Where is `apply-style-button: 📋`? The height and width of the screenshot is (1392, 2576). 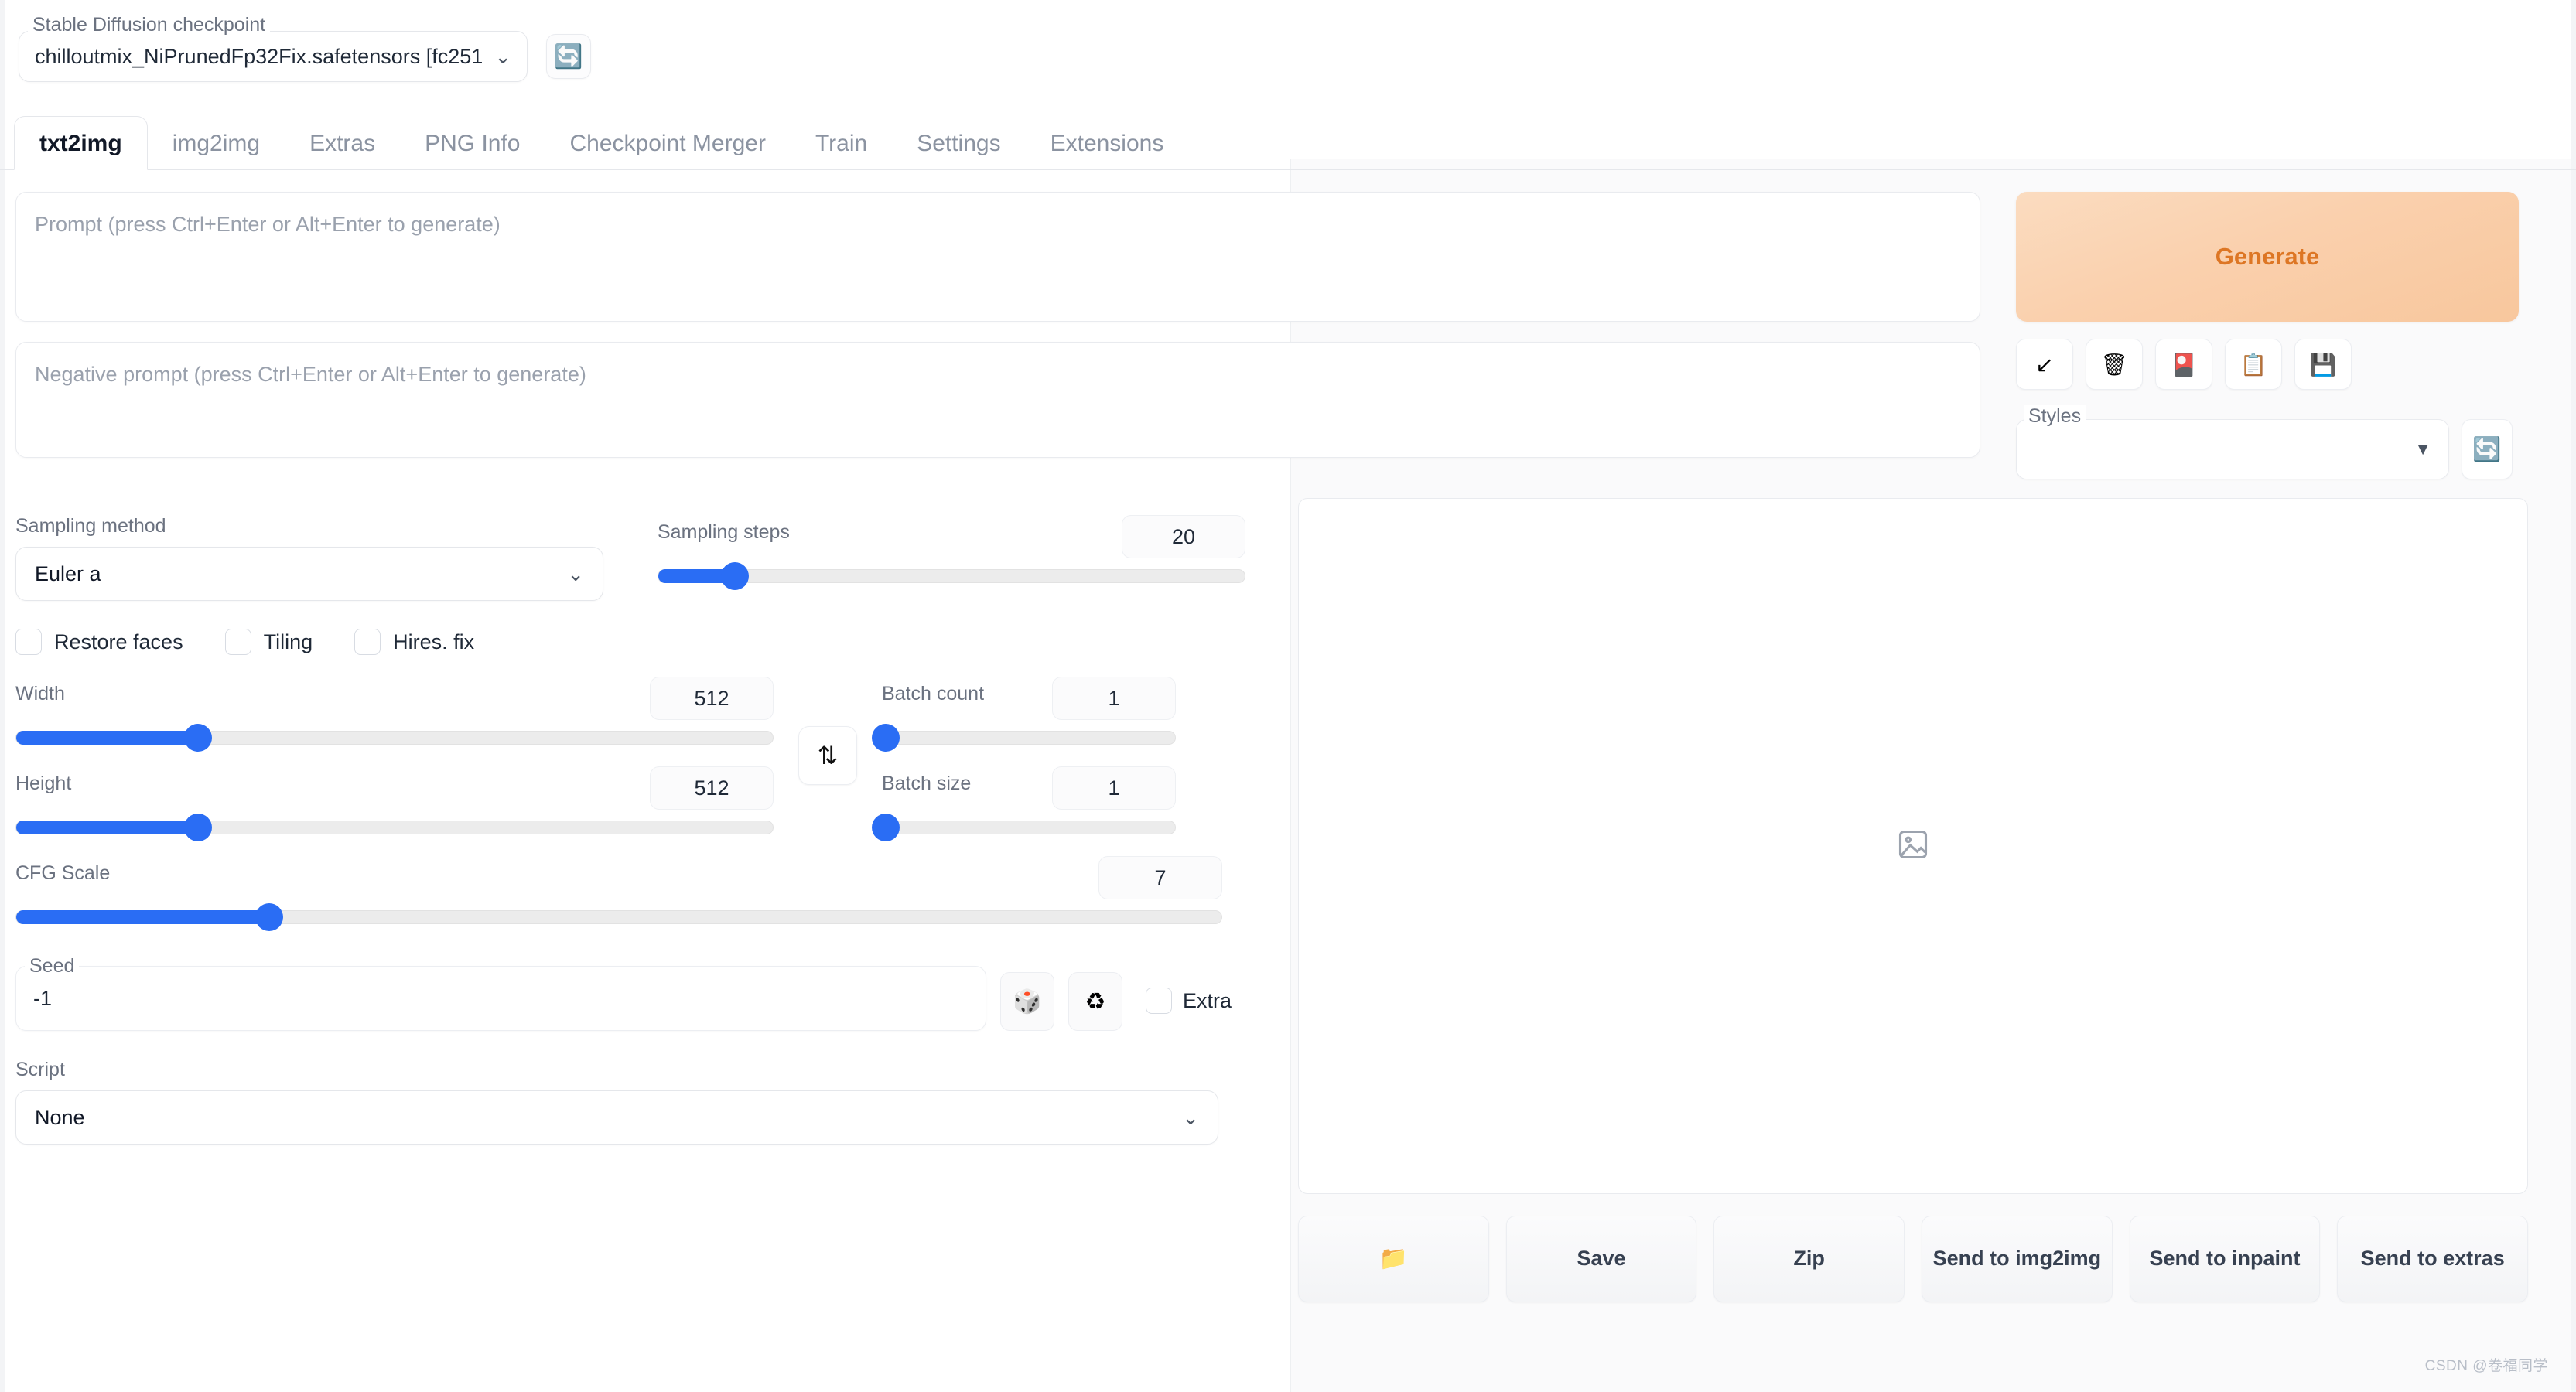
apply-style-button: 📋 is located at coordinates (2253, 364).